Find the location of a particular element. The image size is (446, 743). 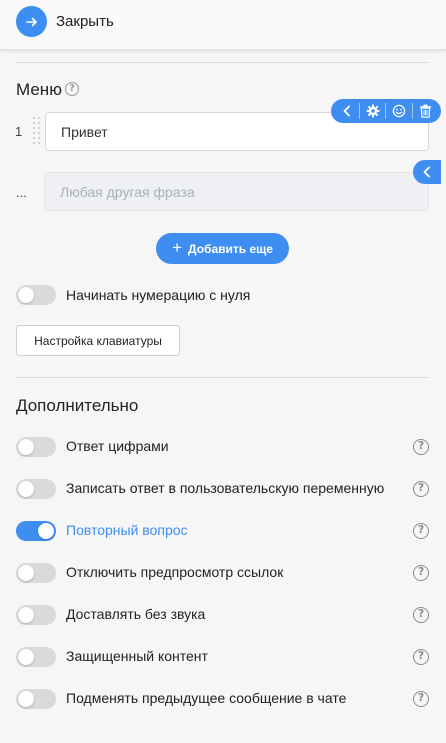

option-label: Защищенный контент is located at coordinates (137, 656).